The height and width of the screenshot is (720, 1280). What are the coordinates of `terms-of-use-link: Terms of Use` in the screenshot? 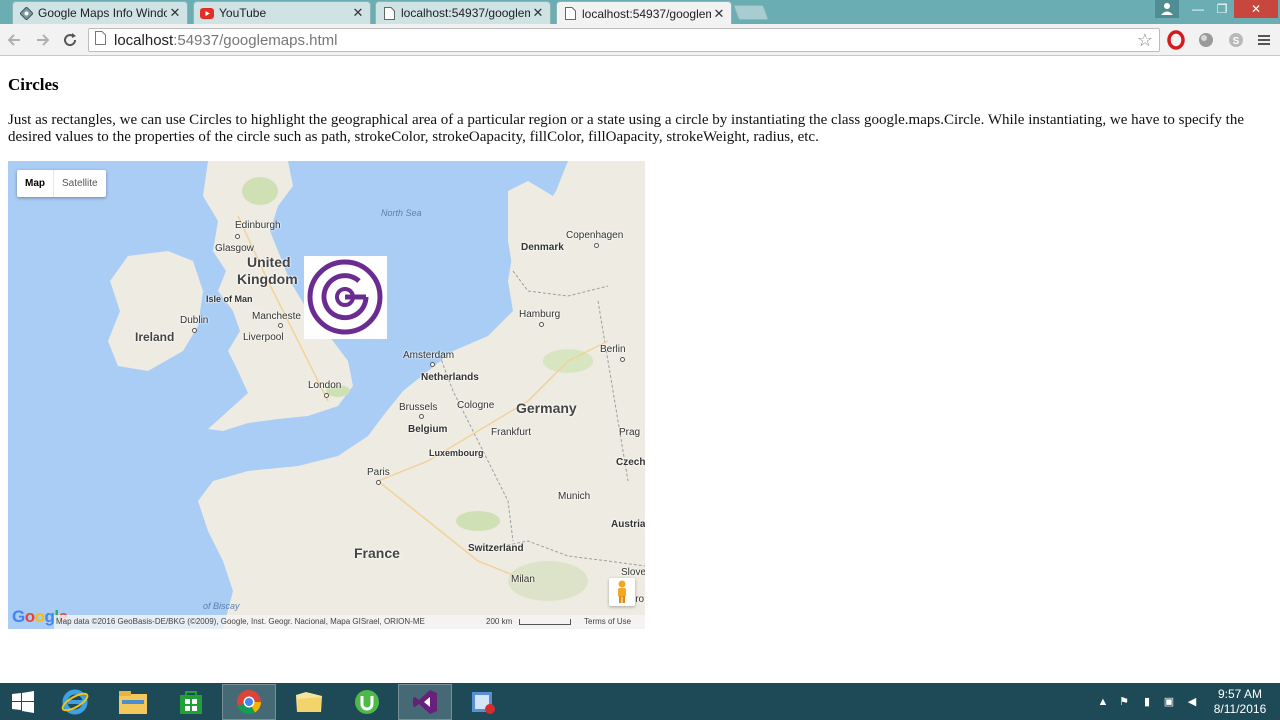 It's located at (607, 622).